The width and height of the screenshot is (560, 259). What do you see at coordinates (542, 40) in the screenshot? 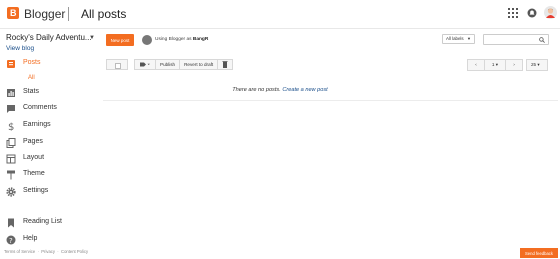
I see `search-icon` at bounding box center [542, 40].